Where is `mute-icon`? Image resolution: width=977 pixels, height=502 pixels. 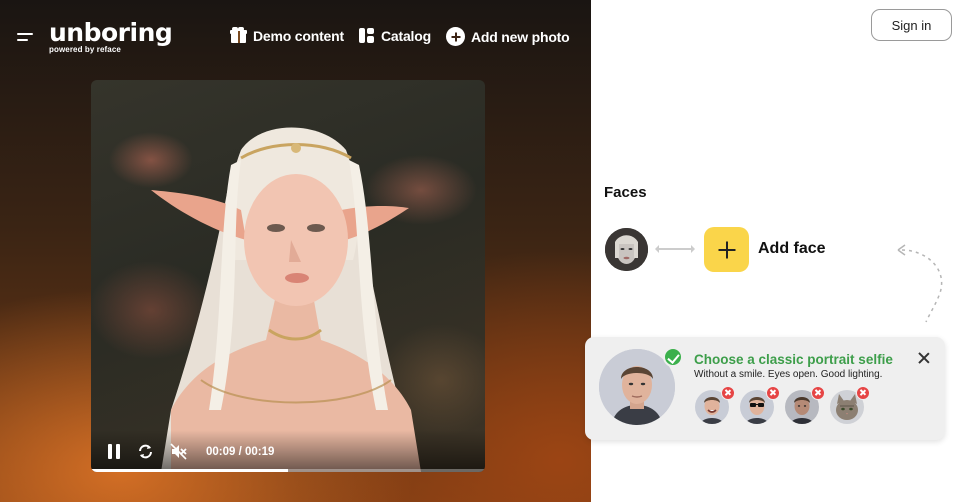
mute-icon is located at coordinates (179, 451).